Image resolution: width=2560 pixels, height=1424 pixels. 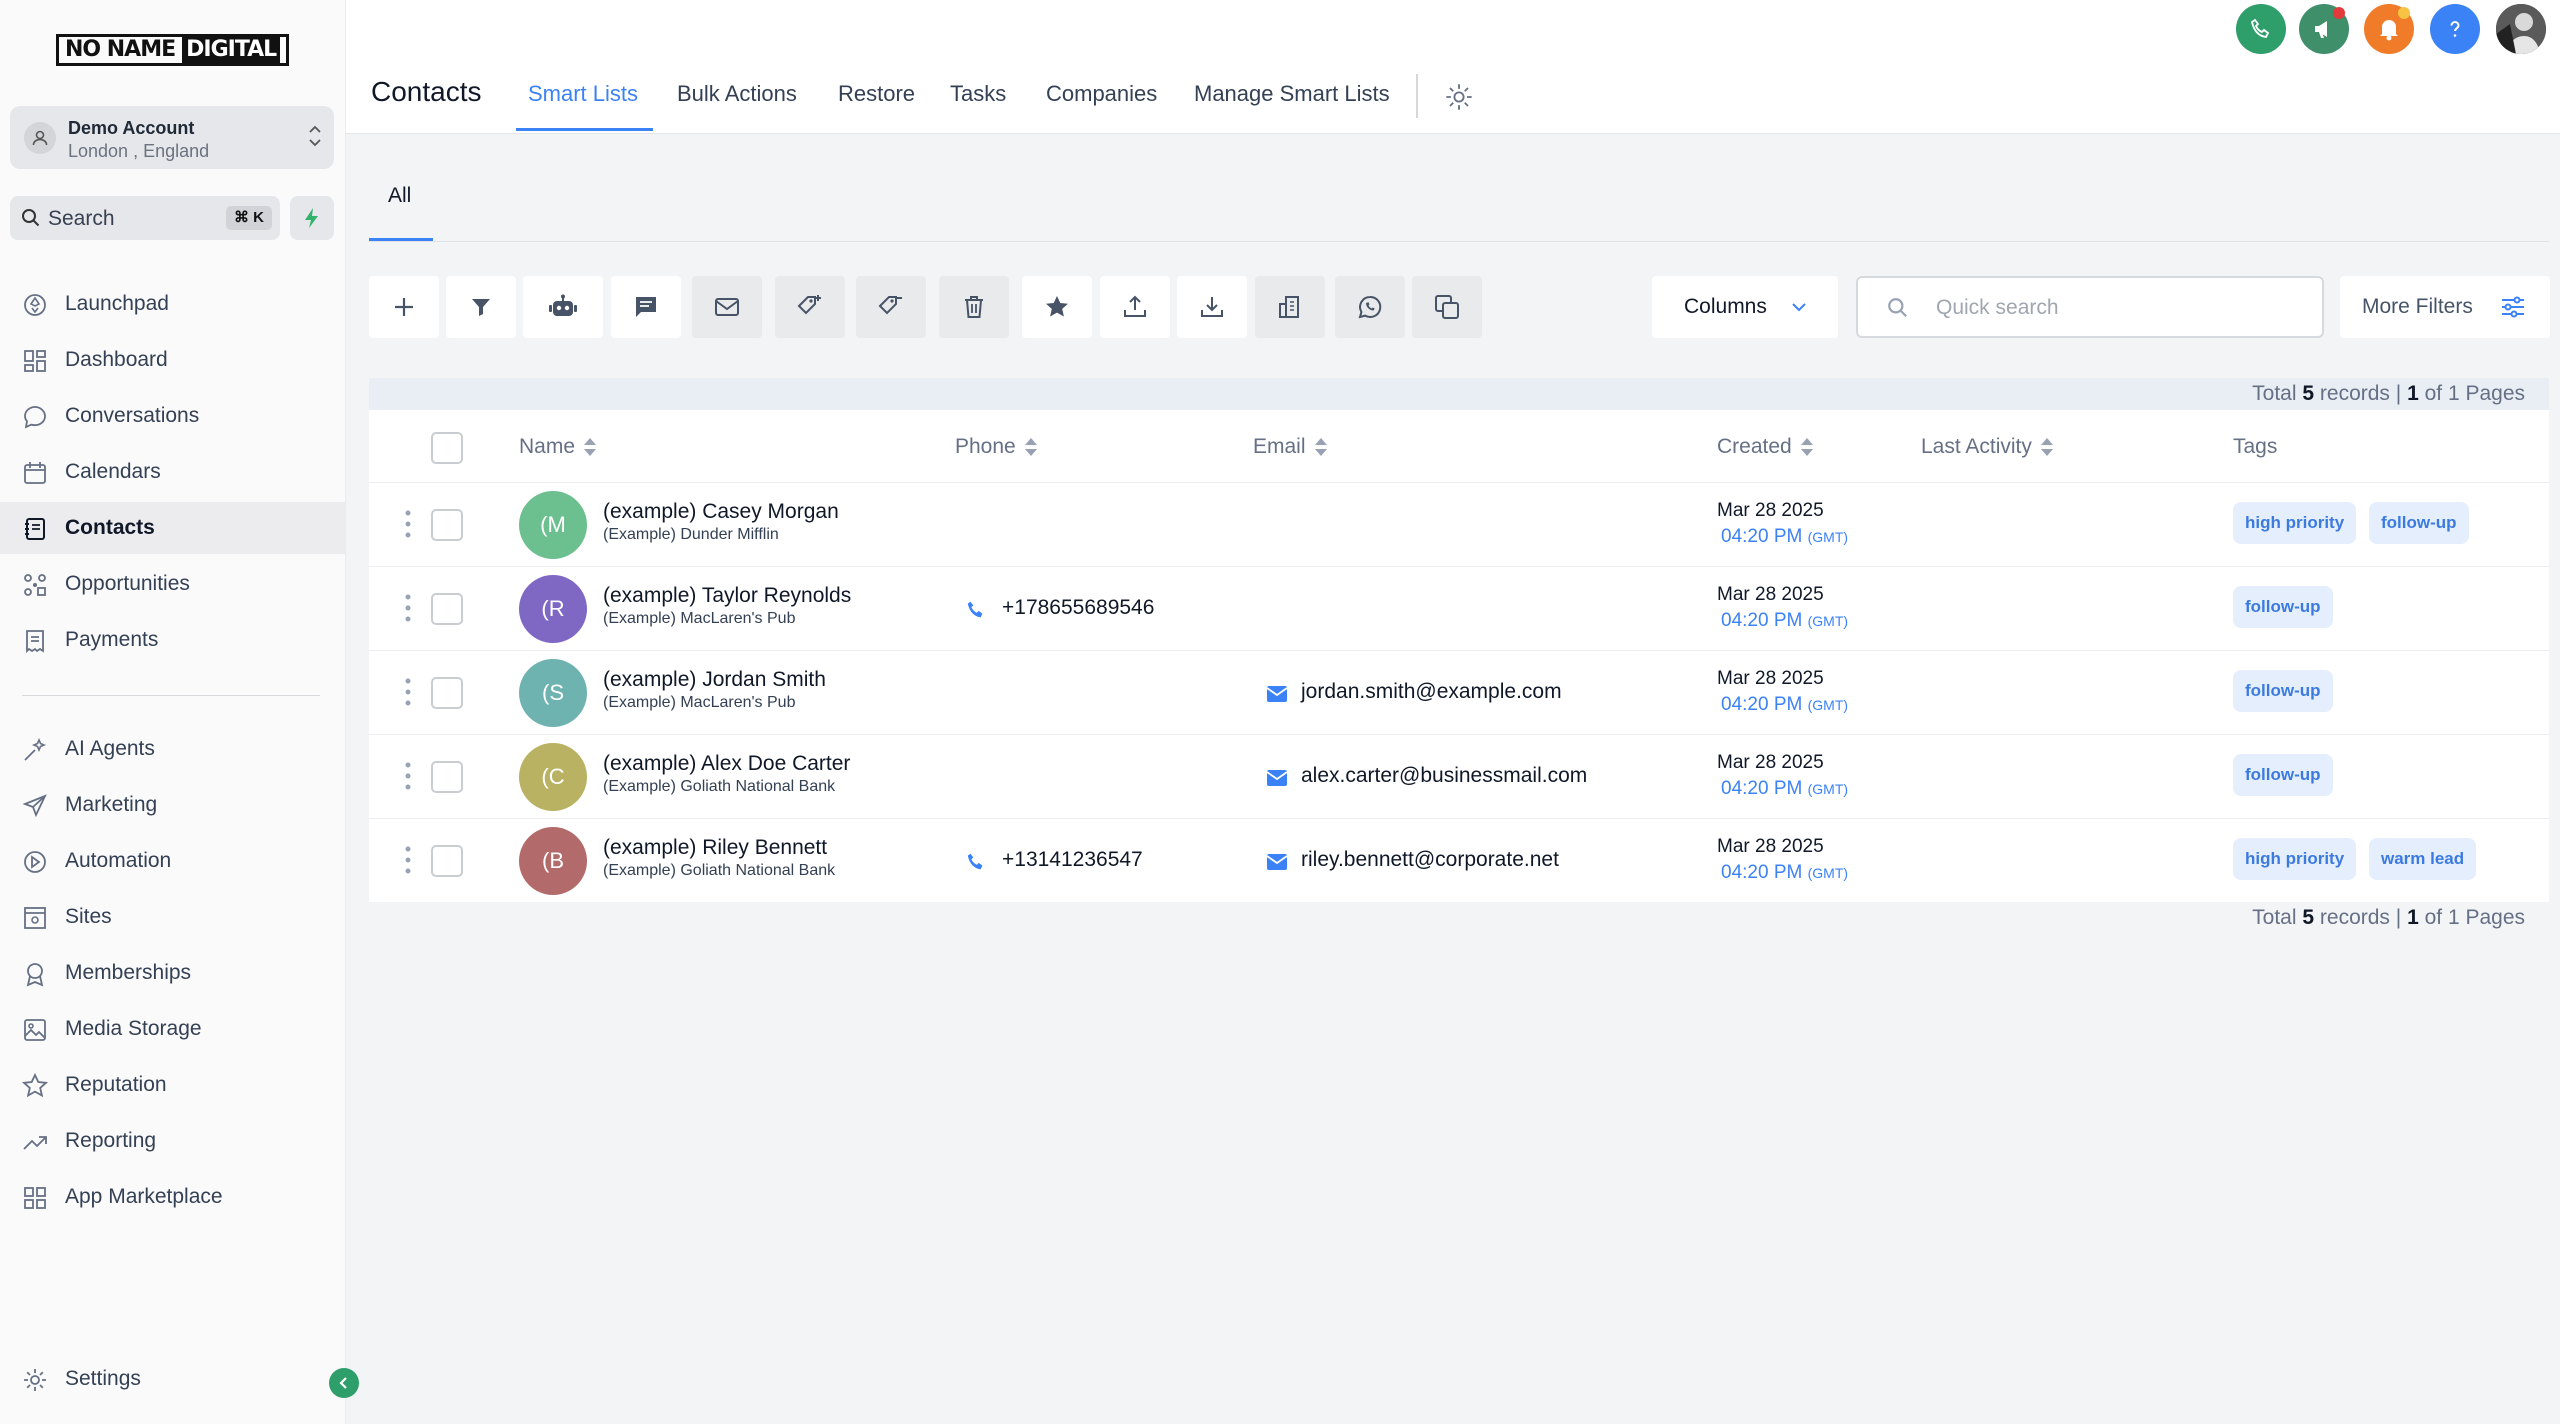 I want to click on send-sms-button, so click(x=646, y=307).